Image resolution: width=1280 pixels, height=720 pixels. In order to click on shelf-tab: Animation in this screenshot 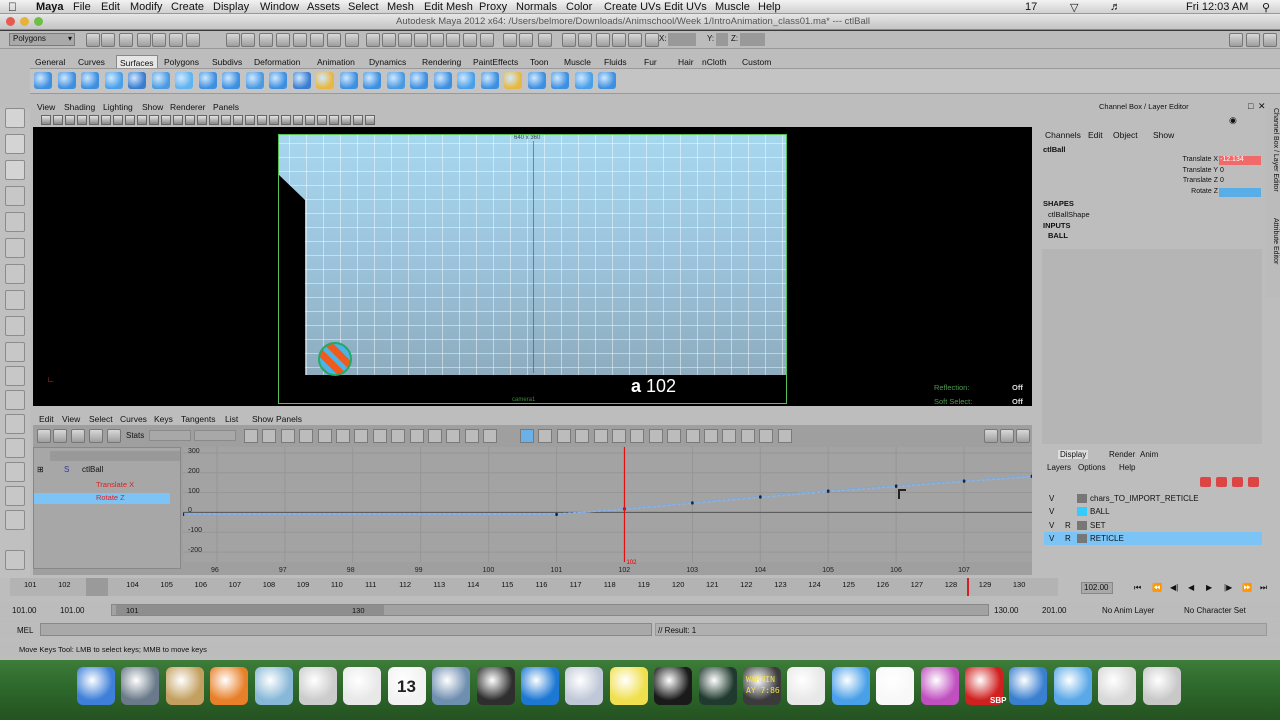, I will do `click(336, 61)`.